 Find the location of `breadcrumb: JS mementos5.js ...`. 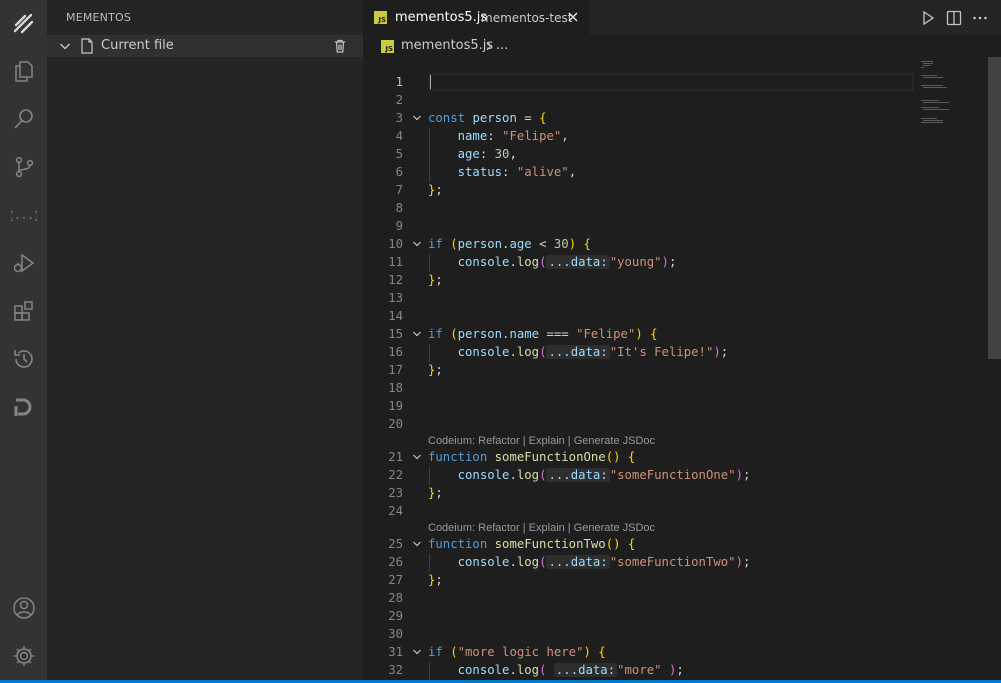

breadcrumb: JS mementos5.js ... is located at coordinates (682, 46).